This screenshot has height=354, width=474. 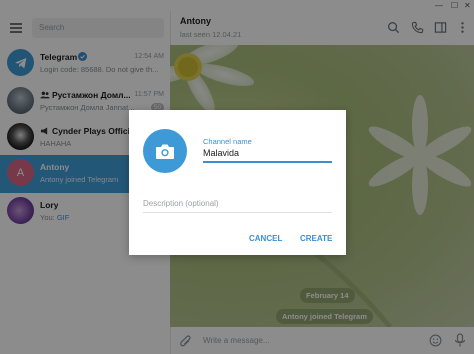 What do you see at coordinates (267, 162) in the screenshot?
I see `channel-name-underline` at bounding box center [267, 162].